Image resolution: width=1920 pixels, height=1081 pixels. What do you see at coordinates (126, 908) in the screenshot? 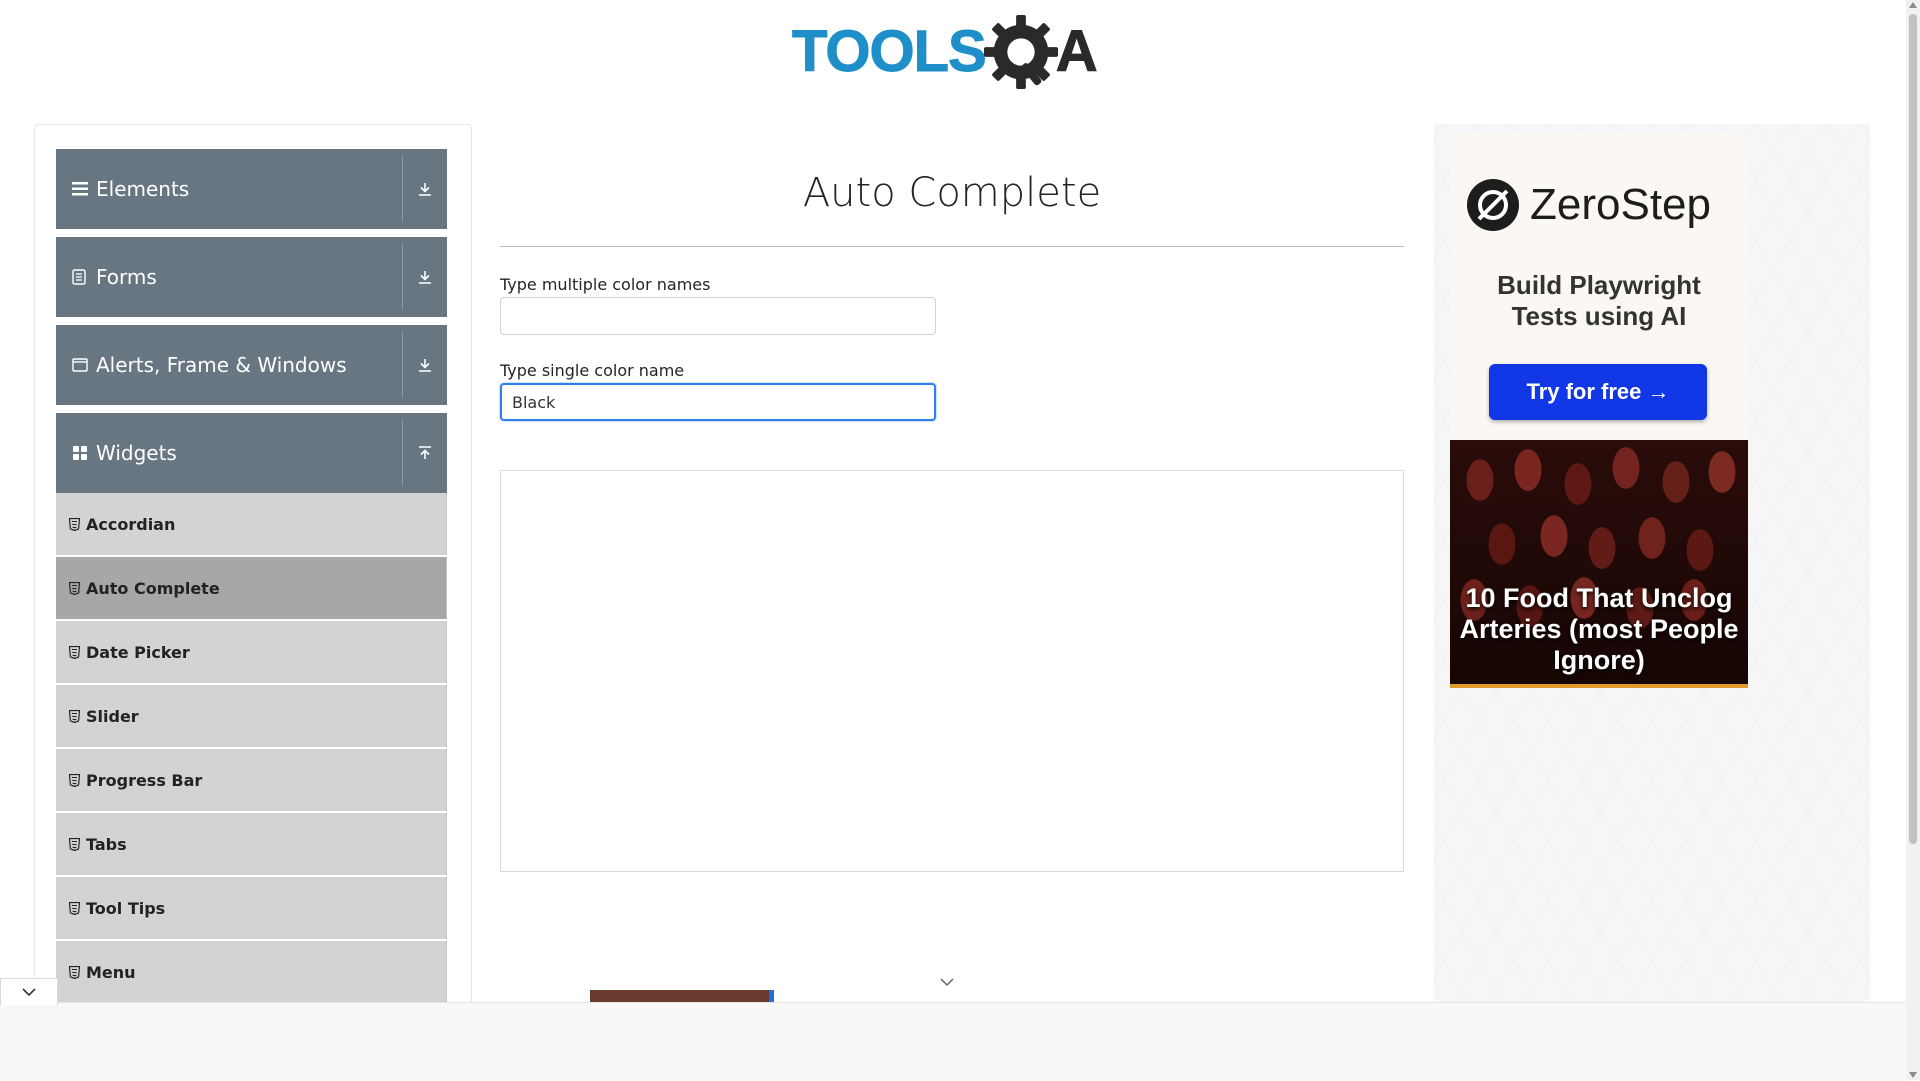
I see `menu-item-label: Tool Tips` at bounding box center [126, 908].